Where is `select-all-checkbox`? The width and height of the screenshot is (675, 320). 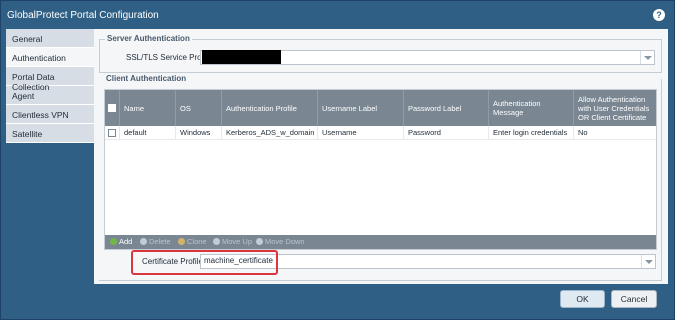 select-all-checkbox is located at coordinates (112, 108).